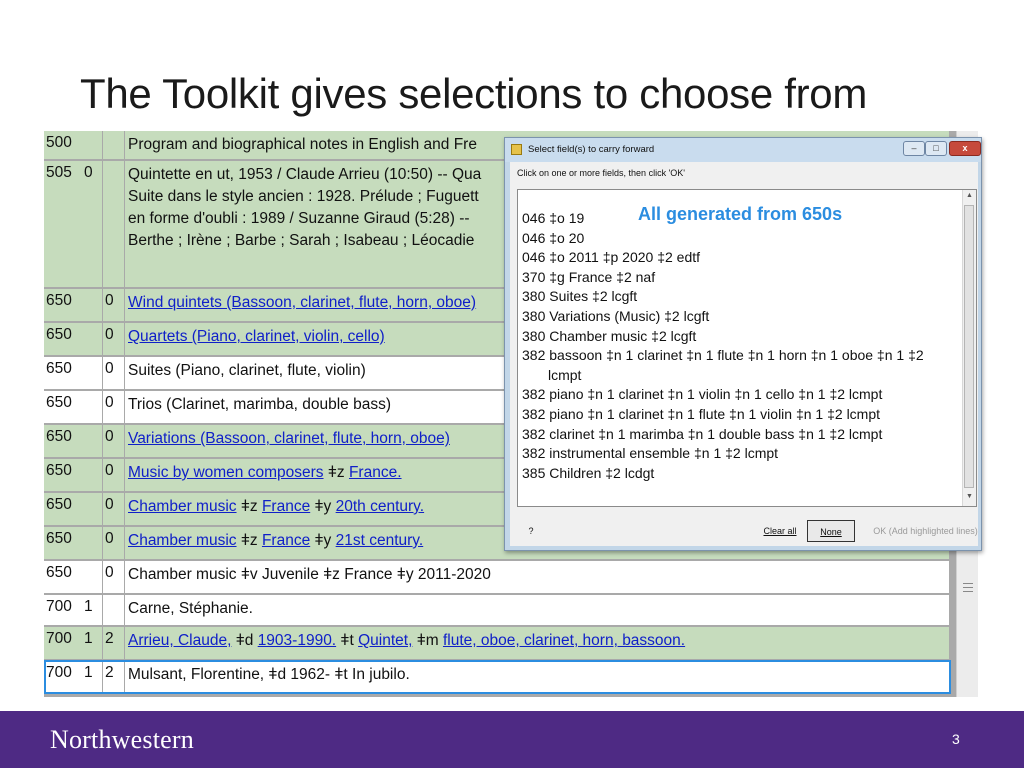 The image size is (1024, 768). Describe the element at coordinates (611, 257) in the screenshot. I see `field-option: 046 ‡o 2011 ‡p 2020 ‡2 edtf` at that location.